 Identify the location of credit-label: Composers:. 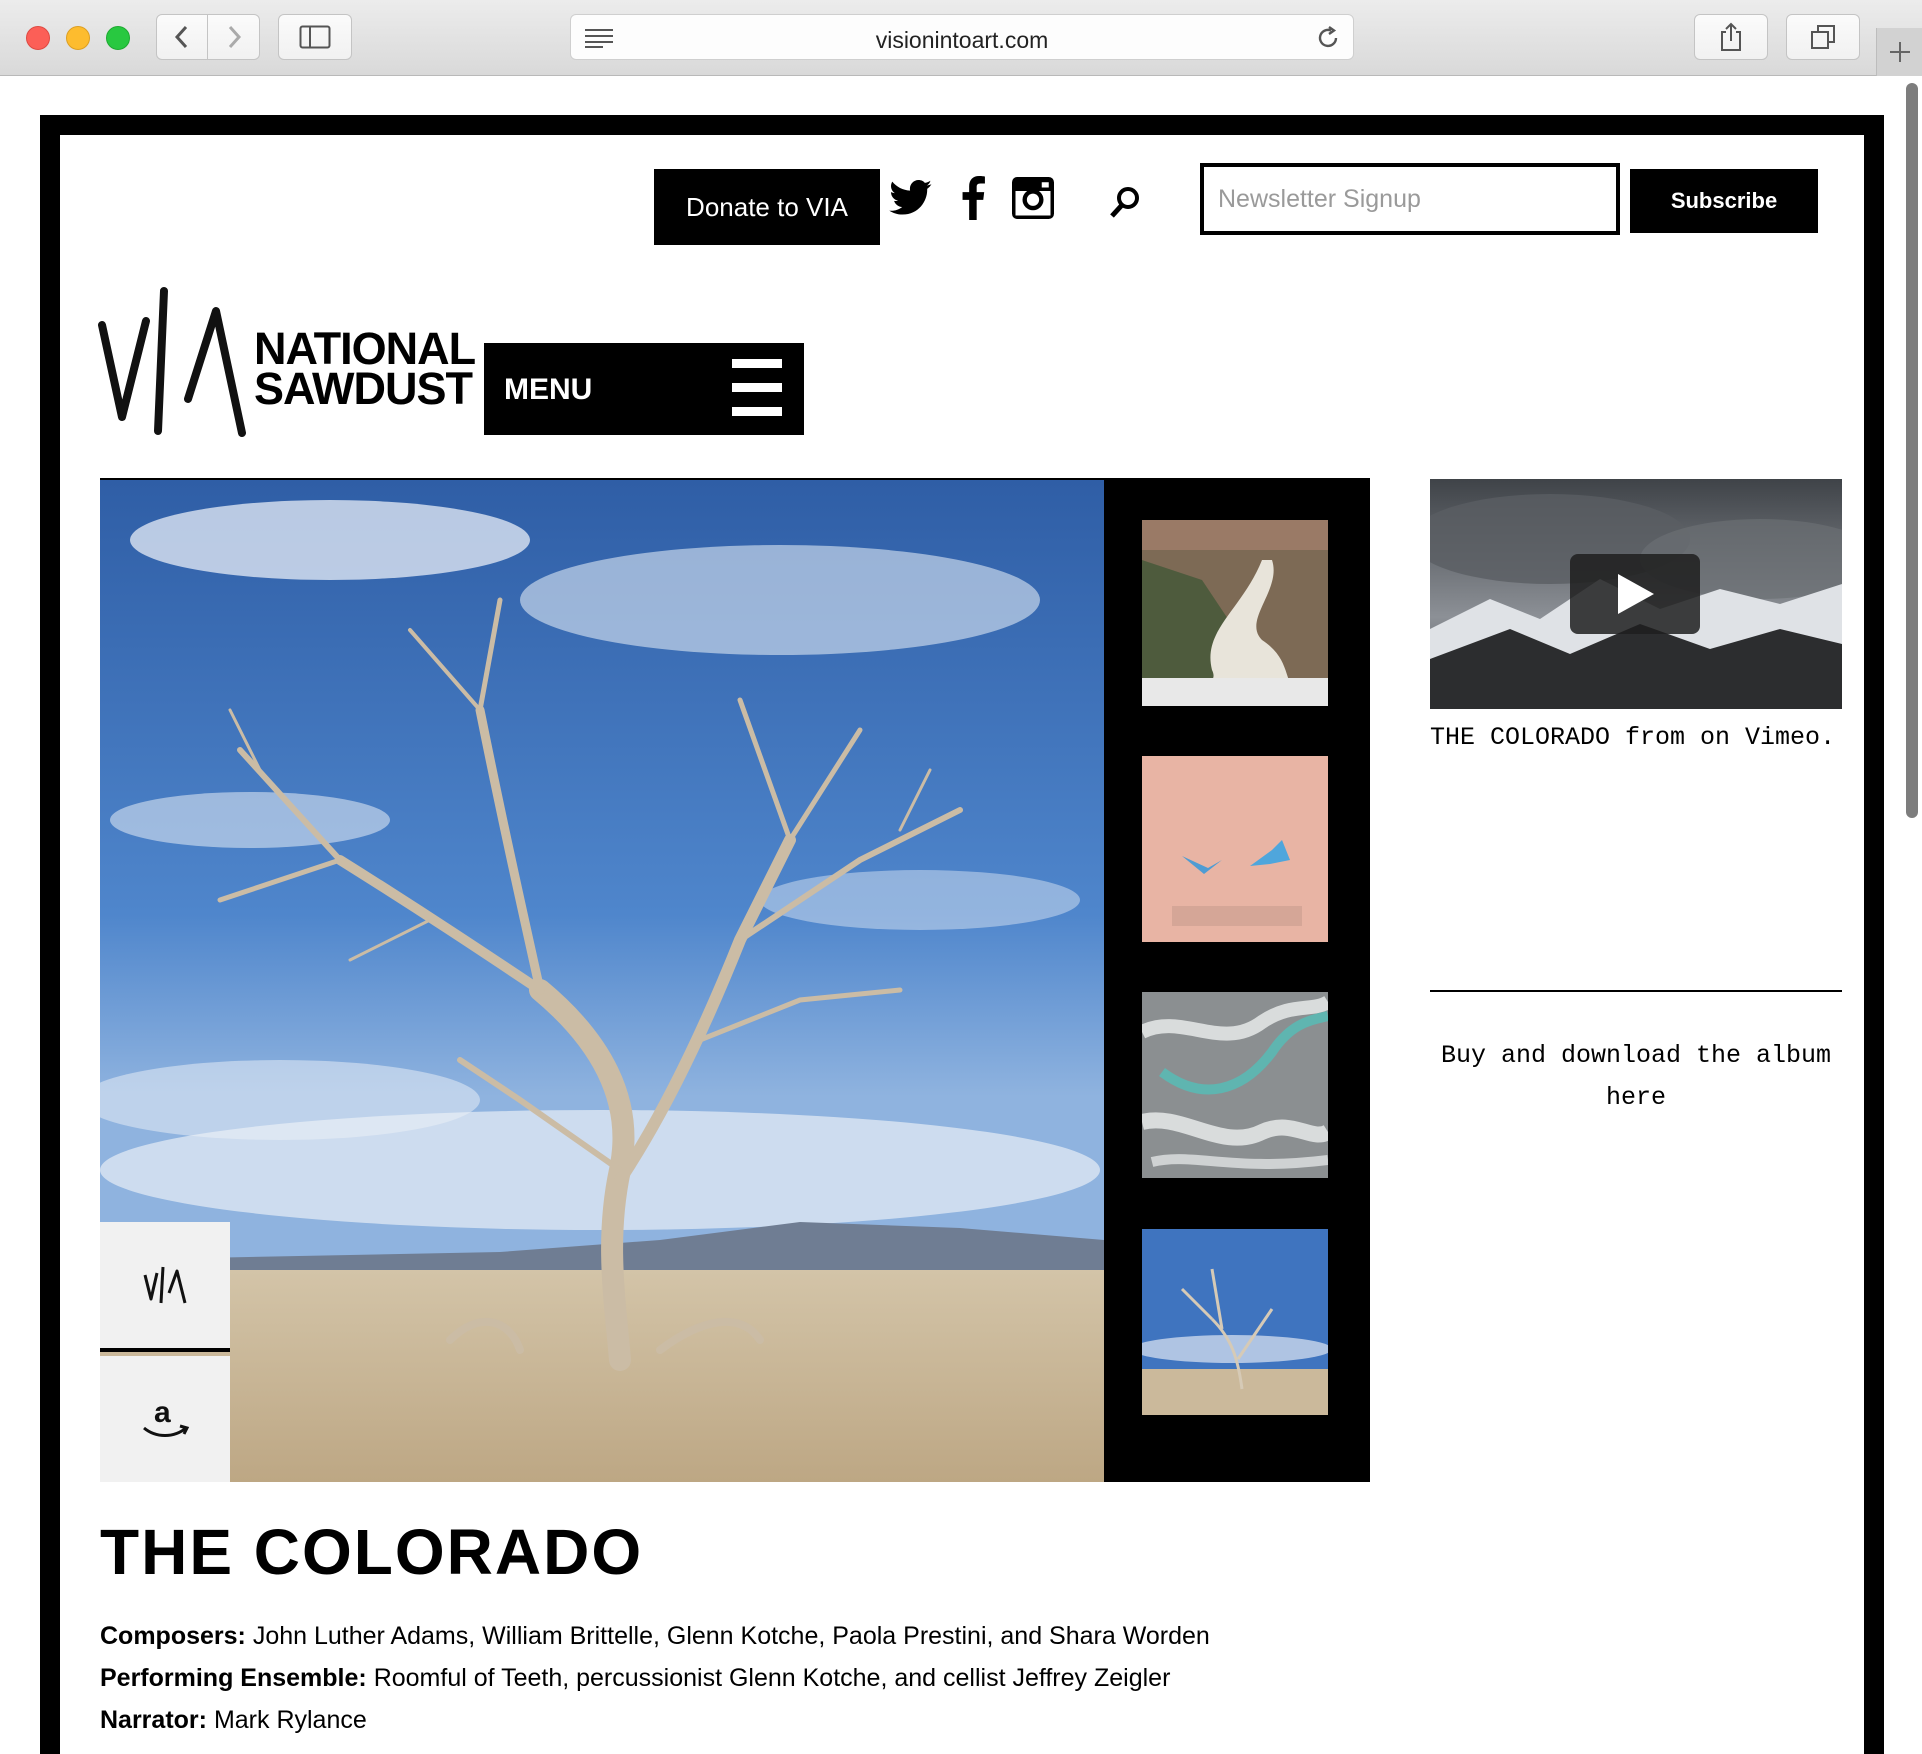
(173, 1636).